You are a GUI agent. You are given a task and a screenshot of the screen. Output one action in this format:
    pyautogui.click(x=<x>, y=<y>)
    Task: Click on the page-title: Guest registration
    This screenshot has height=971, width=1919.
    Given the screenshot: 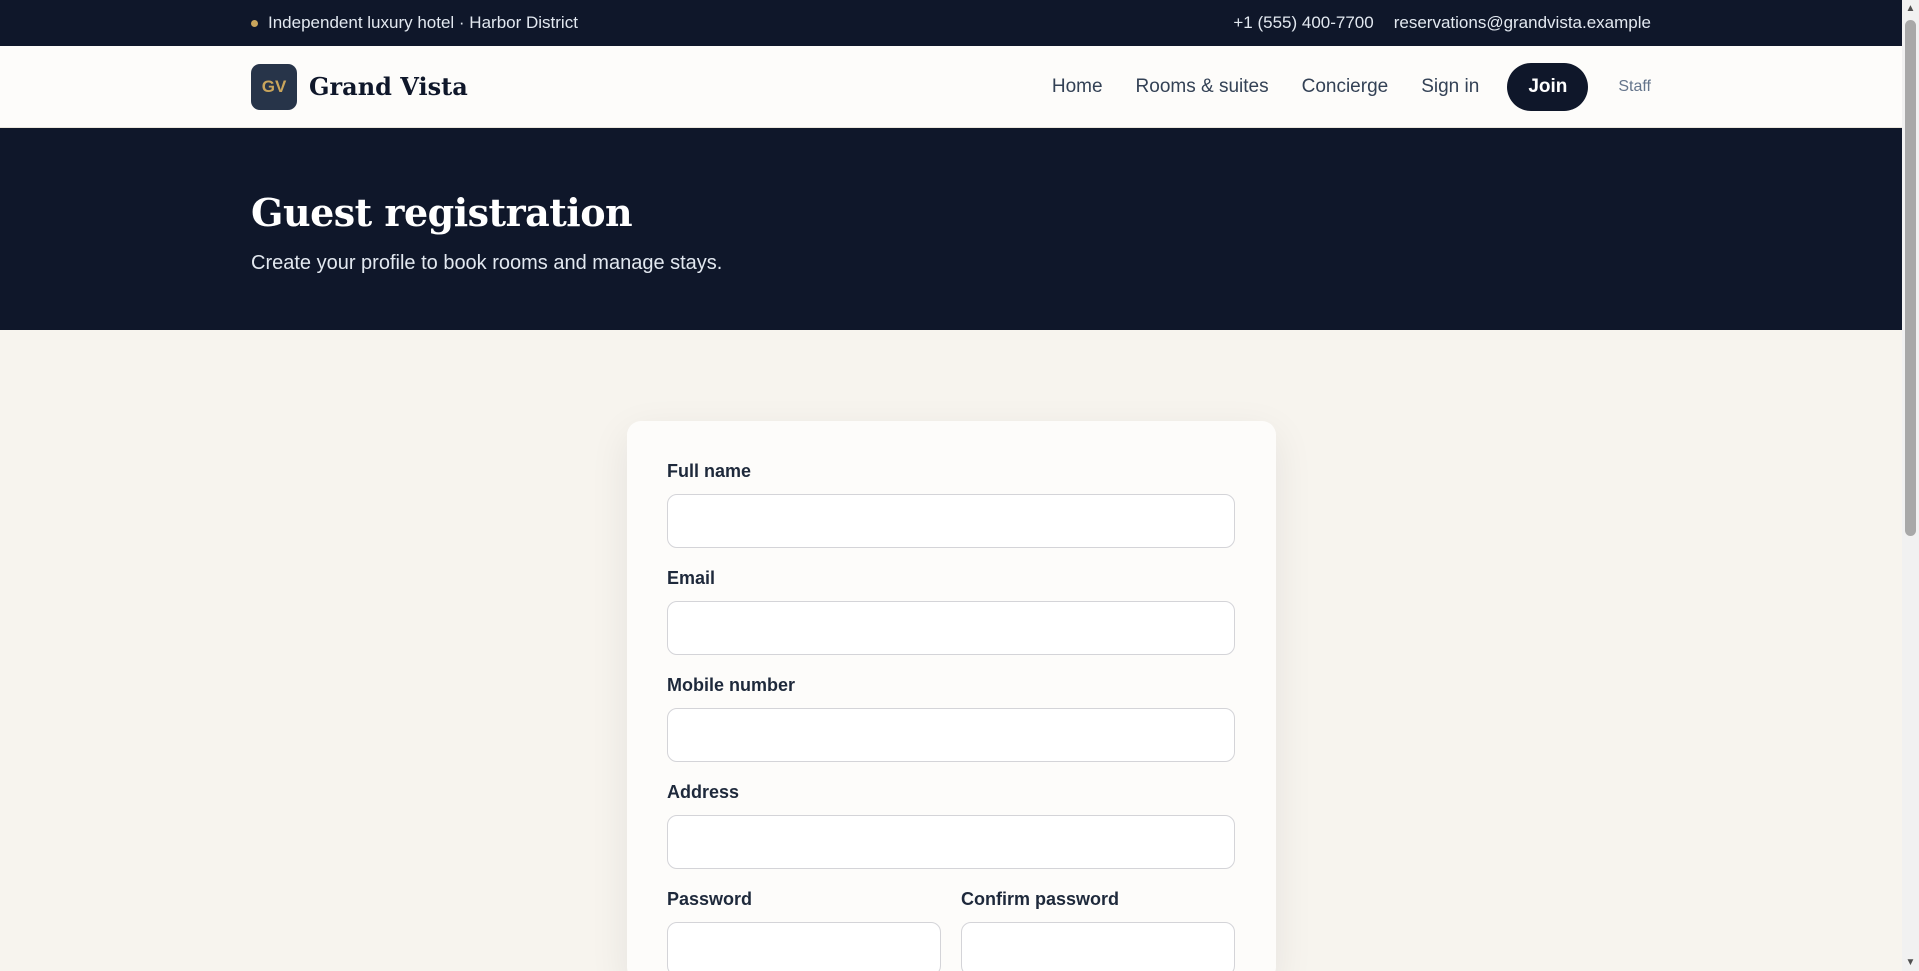 What is the action you would take?
    pyautogui.click(x=442, y=212)
    